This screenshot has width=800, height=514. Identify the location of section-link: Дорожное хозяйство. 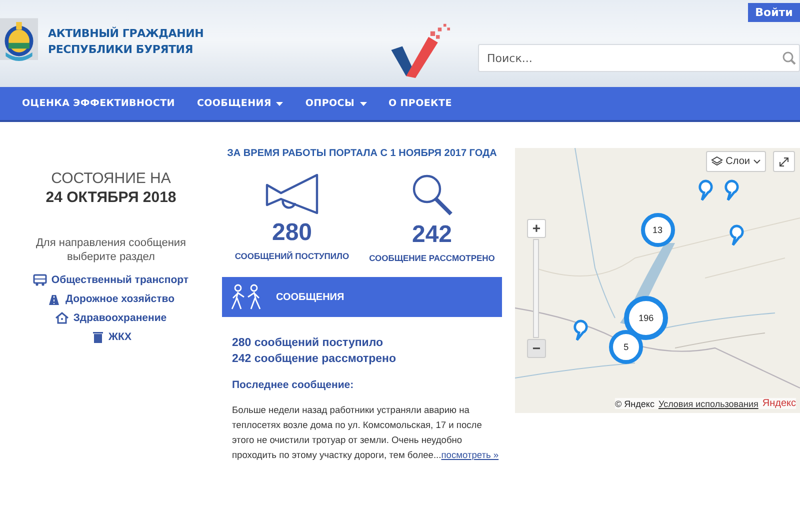
(111, 298).